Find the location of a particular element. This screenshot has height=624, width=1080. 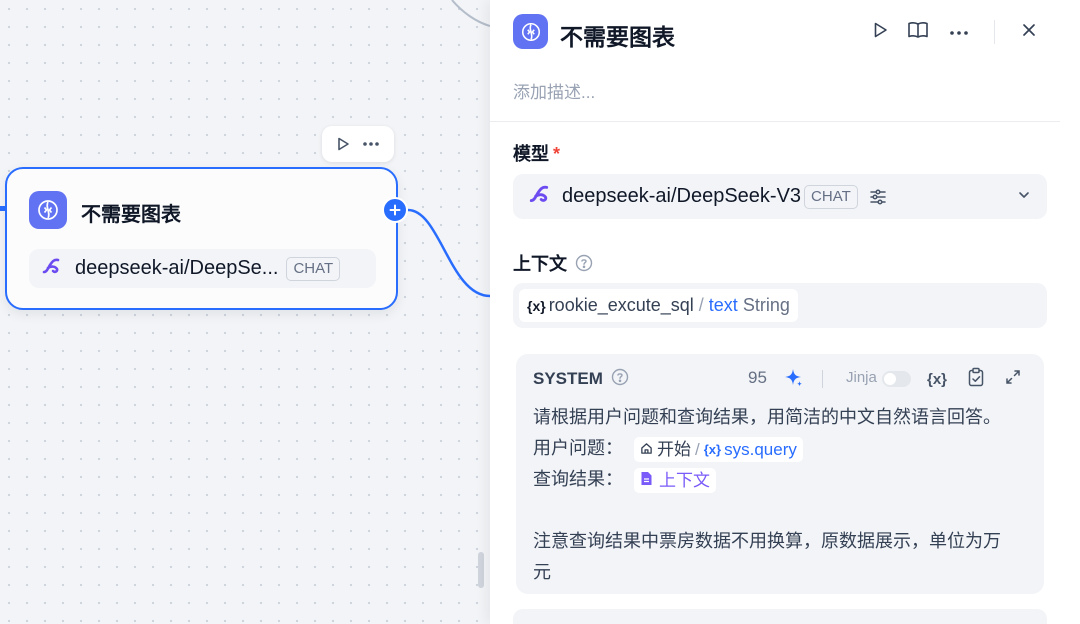

context-section-label: 上下文 is located at coordinates (553, 263).